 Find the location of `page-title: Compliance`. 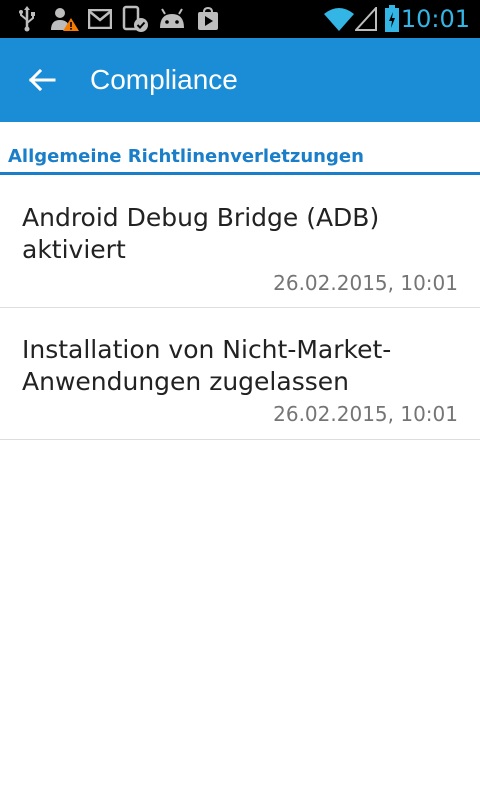

page-title: Compliance is located at coordinates (164, 79).